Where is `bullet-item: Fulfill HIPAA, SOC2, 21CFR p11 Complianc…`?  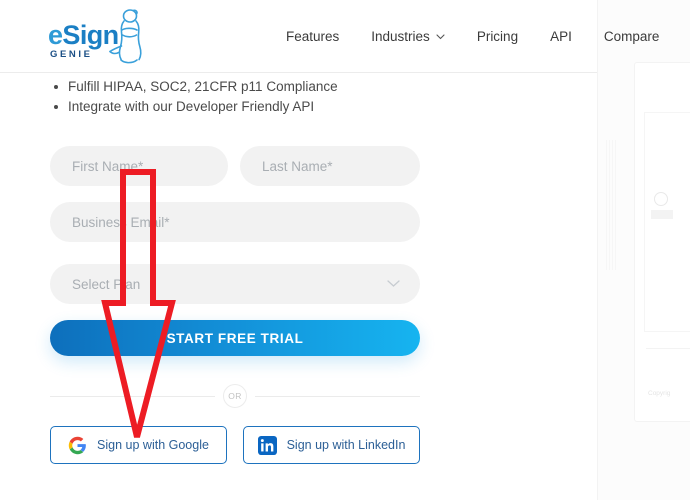 bullet-item: Fulfill HIPAA, SOC2, 21CFR p11 Complianc… is located at coordinates (260, 87).